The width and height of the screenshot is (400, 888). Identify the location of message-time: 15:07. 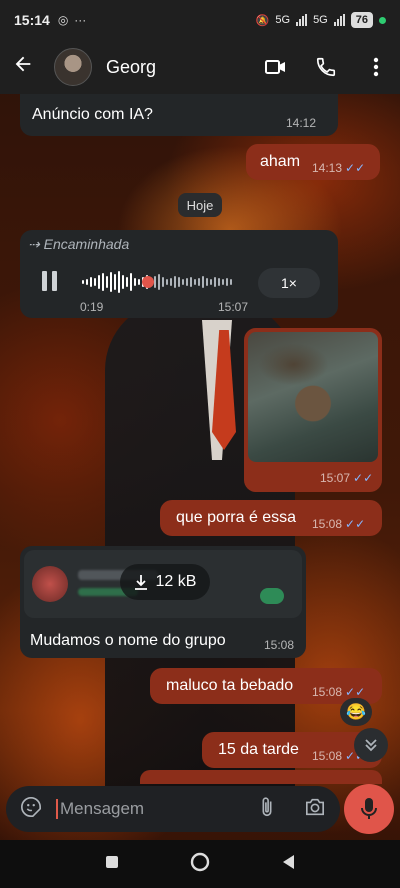
(335, 478).